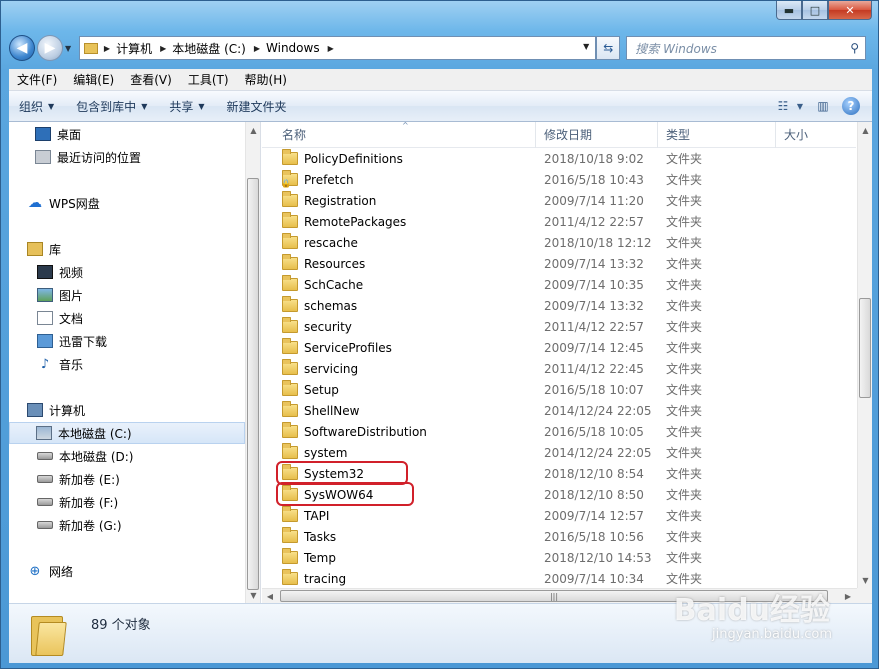 This screenshot has height=669, width=879. Describe the element at coordinates (151, 79) in the screenshot. I see `menu-view: 查看(V)` at that location.